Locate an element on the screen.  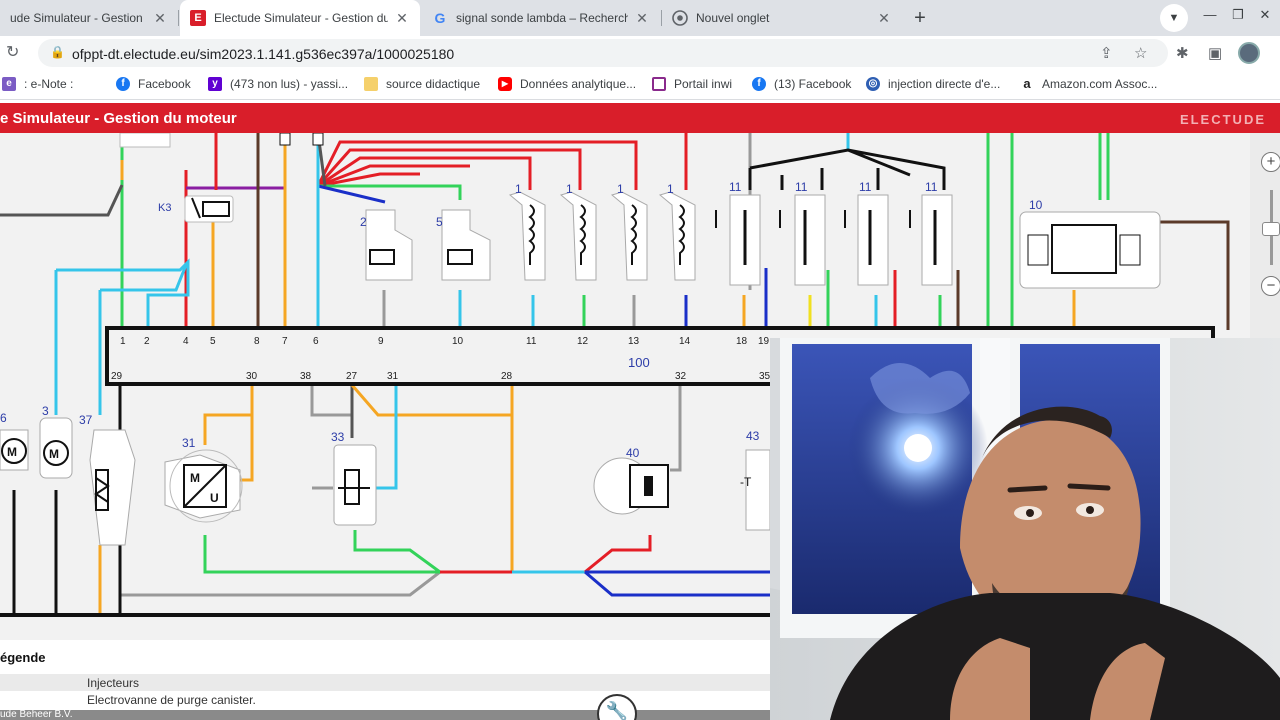
bookmark-source-didactique: source didactique is located at coordinates (422, 84).